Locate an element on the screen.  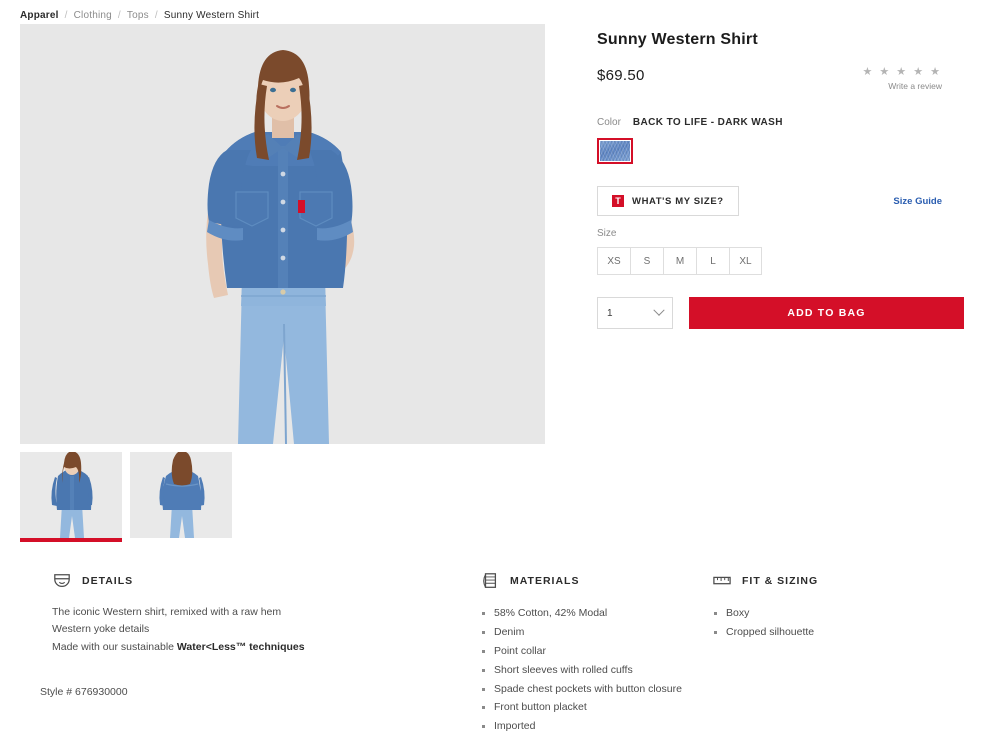
fit-sizing-title: FIT & SIZING is located at coordinates (780, 581).